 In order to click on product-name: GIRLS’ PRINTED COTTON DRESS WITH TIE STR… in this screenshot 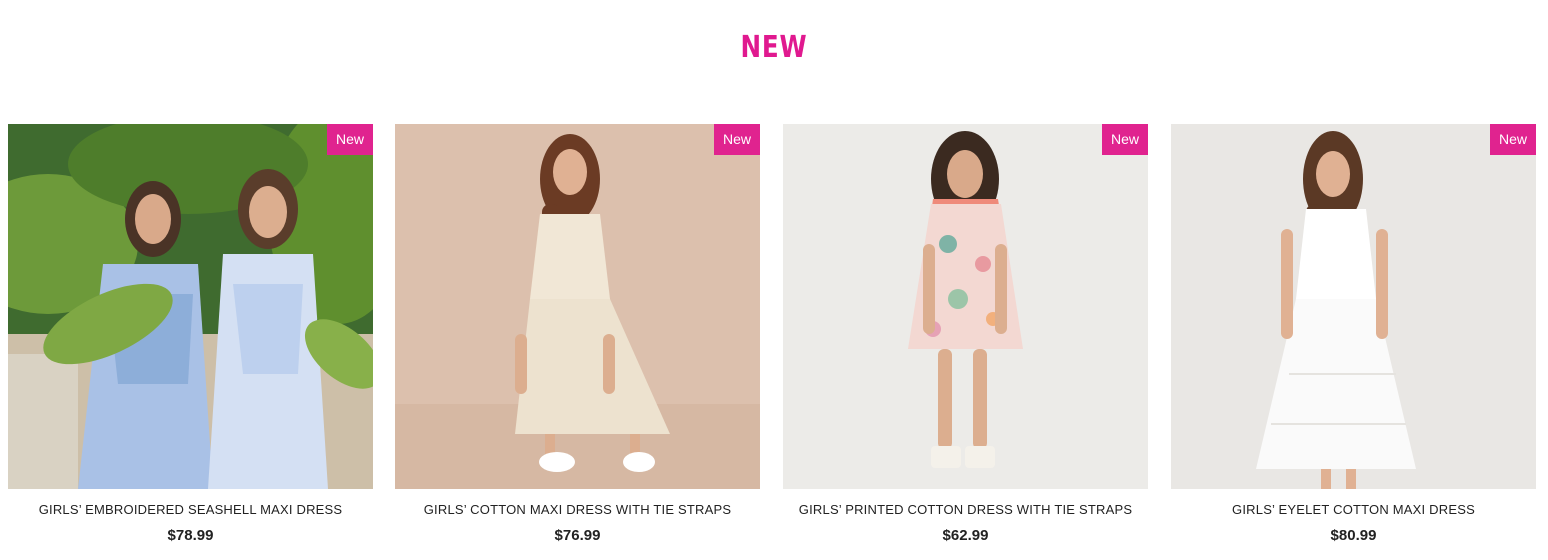, I will do `click(965, 509)`.